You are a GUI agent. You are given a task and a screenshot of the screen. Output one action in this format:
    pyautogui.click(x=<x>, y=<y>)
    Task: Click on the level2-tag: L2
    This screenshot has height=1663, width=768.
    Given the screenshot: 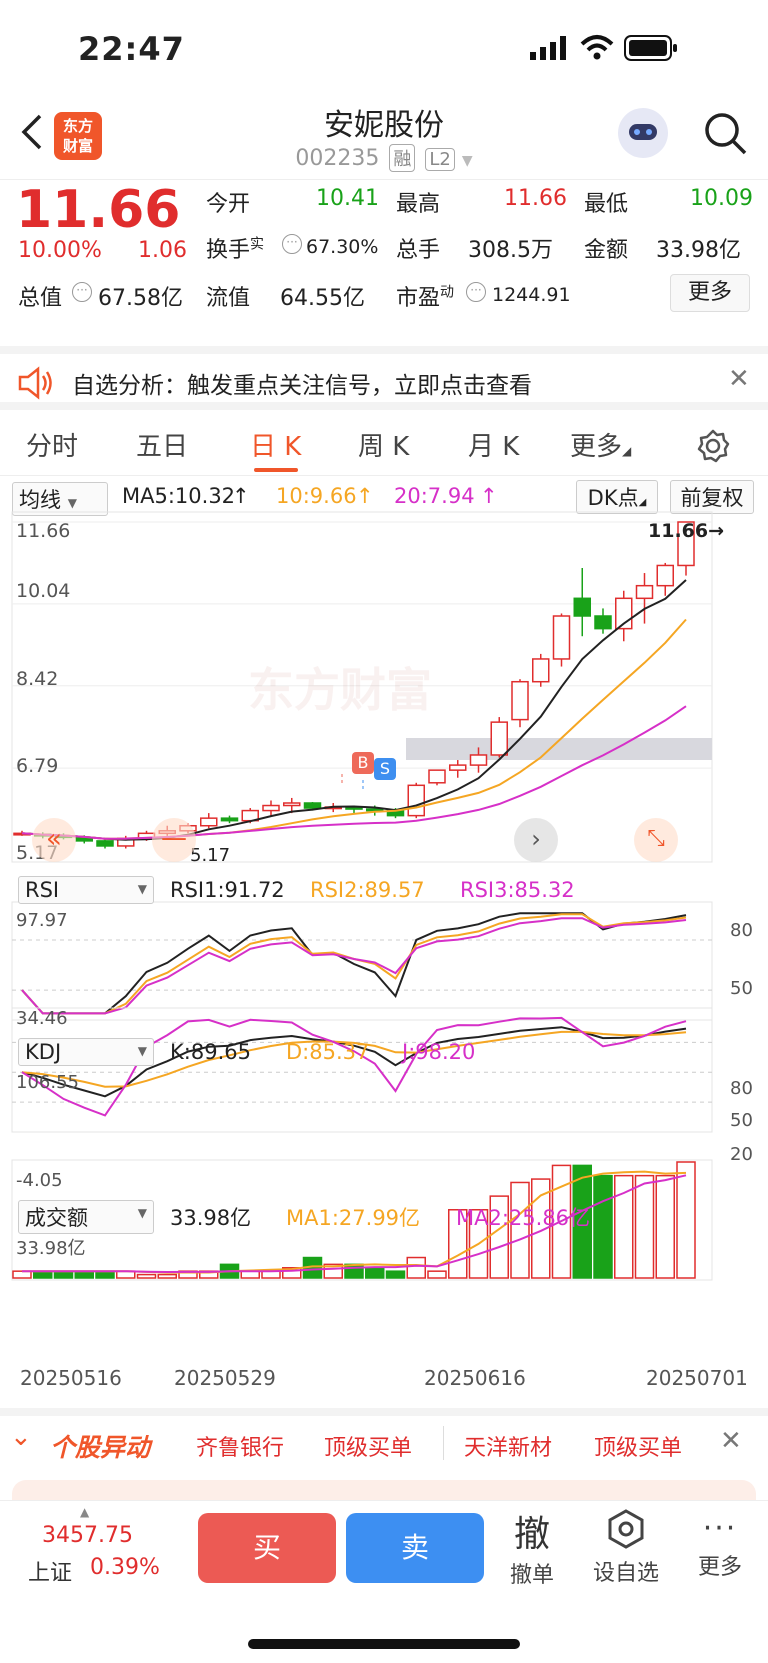 What is the action you would take?
    pyautogui.click(x=440, y=159)
    